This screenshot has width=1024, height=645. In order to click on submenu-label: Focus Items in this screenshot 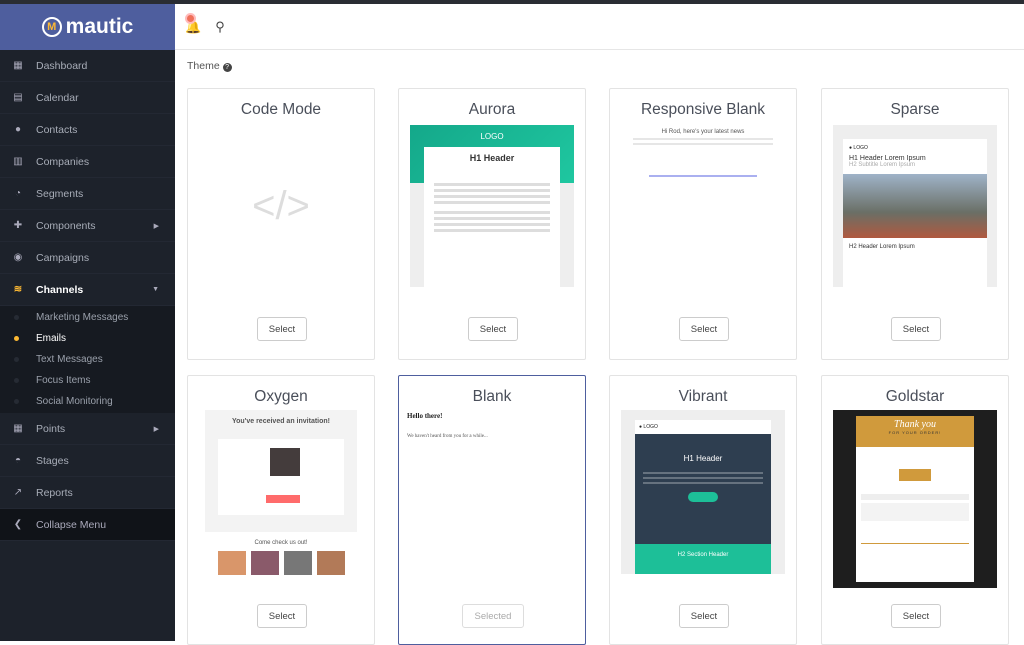, I will do `click(63, 380)`.